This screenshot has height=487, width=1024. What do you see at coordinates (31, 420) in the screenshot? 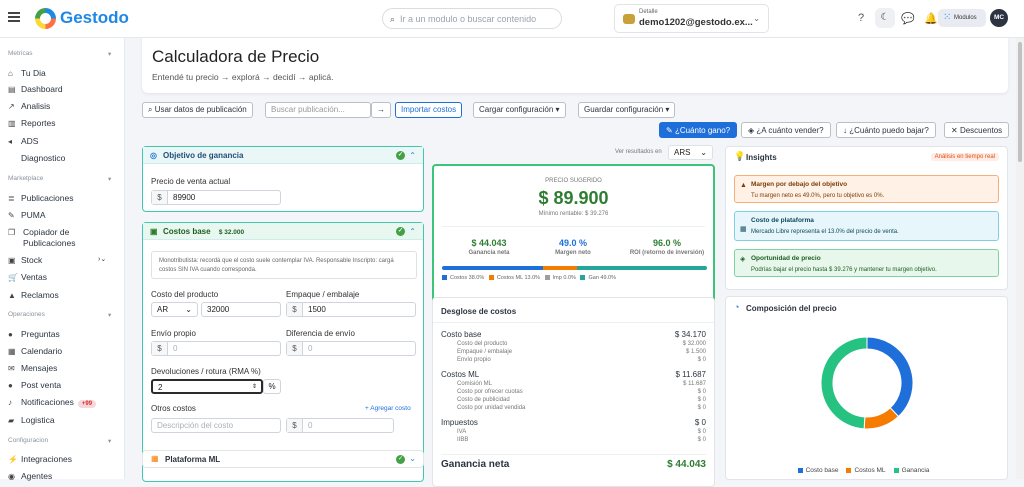
I see `sidebar-item-logistica: ▰ Logistica` at bounding box center [31, 420].